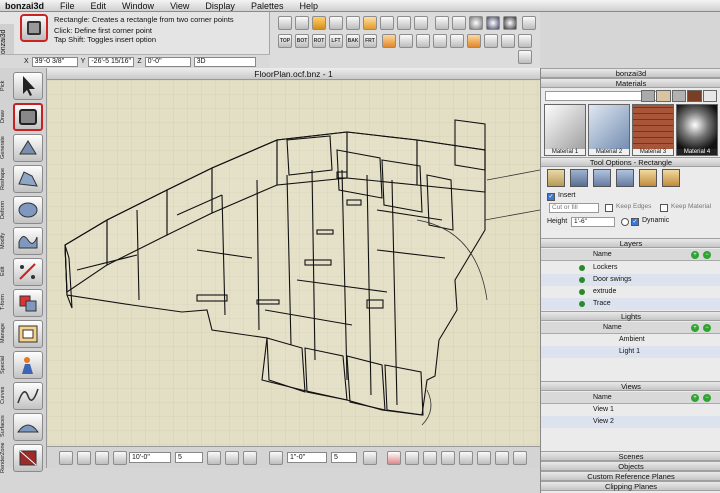 The image size is (720, 493). I want to click on intersection-icon, so click(484, 458).